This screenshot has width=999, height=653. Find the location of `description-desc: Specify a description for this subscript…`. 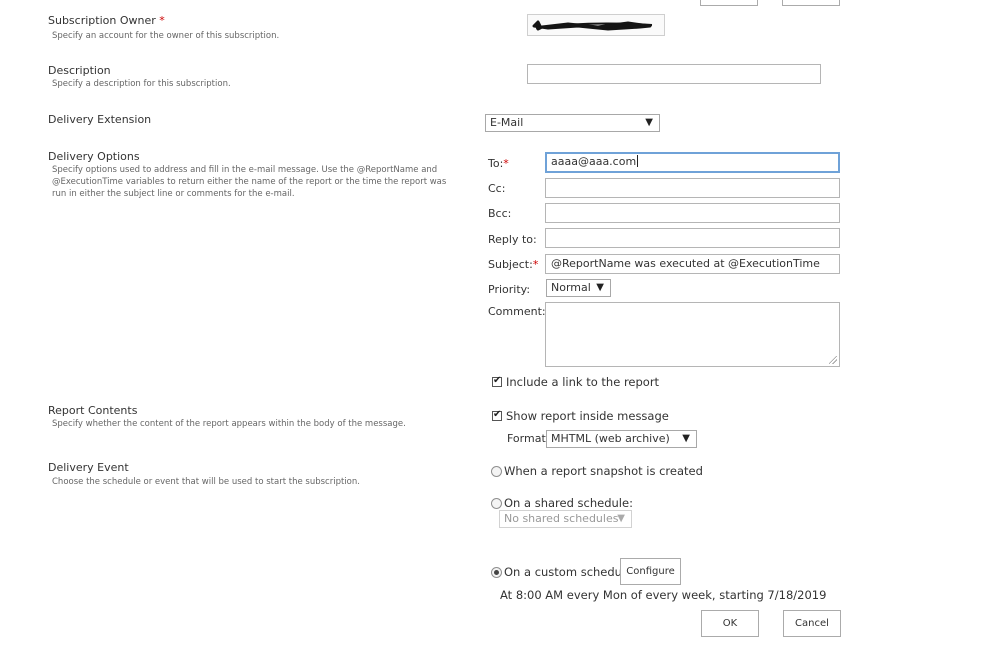

description-desc: Specify a description for this subscript… is located at coordinates (141, 84).